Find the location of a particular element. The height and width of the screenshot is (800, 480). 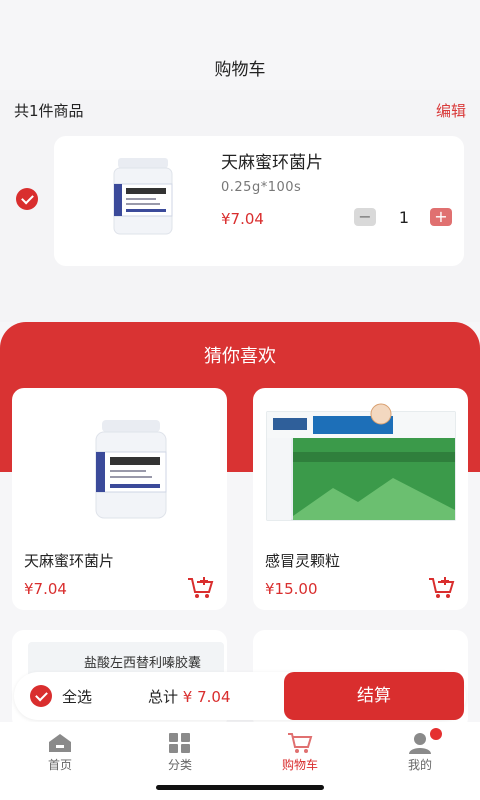

total-value: ¥ 7.04 is located at coordinates (206, 697).